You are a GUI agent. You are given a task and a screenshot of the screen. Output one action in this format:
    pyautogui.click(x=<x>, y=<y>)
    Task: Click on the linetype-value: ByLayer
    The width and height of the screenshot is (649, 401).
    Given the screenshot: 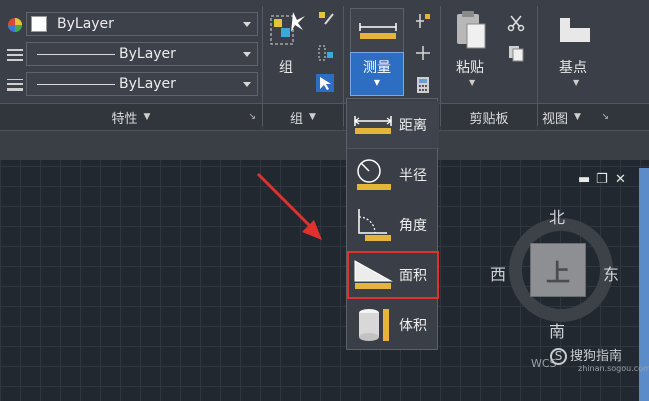 What is the action you would take?
    pyautogui.click(x=147, y=54)
    